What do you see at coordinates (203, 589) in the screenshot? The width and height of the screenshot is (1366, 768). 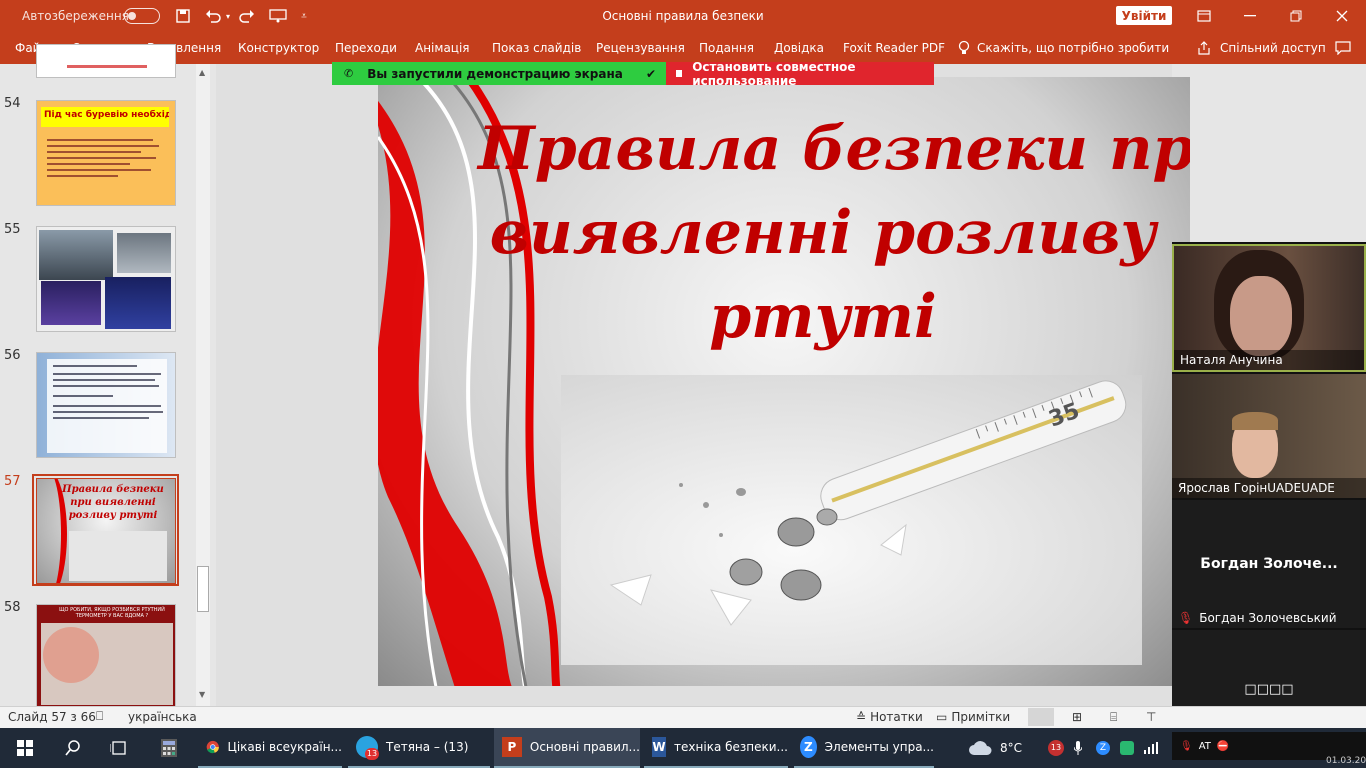 I see `scrollbar-thumb` at bounding box center [203, 589].